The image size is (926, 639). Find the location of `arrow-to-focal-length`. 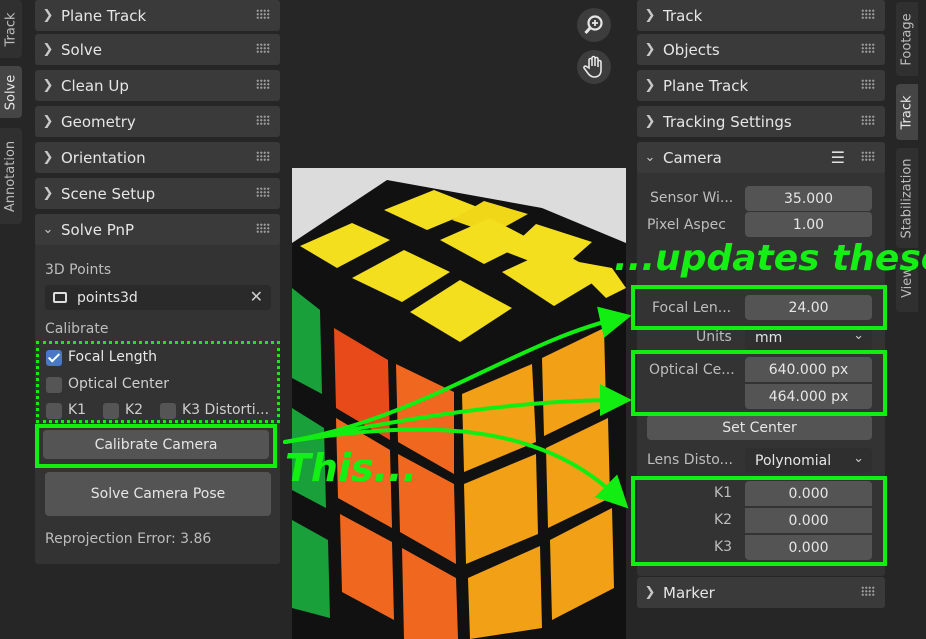

arrow-to-focal-length is located at coordinates (457, 375).